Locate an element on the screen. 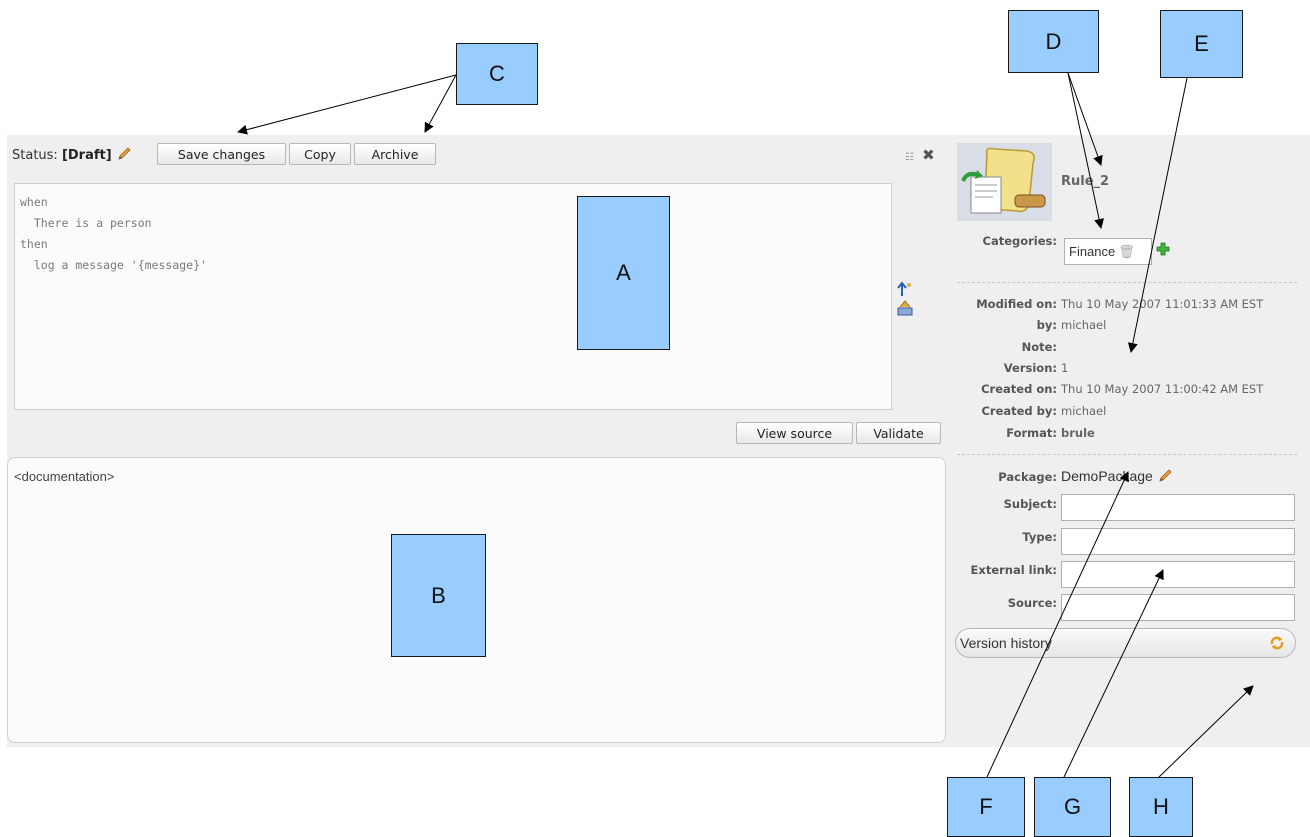  callout-e: E is located at coordinates (1201, 44).